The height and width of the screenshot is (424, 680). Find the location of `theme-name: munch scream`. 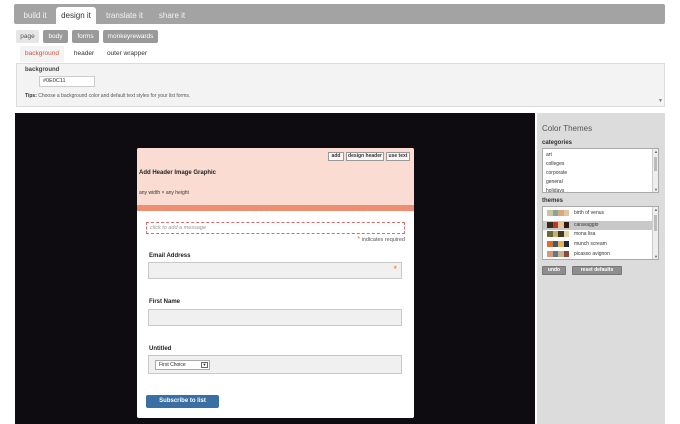

theme-name: munch scream is located at coordinates (590, 244).